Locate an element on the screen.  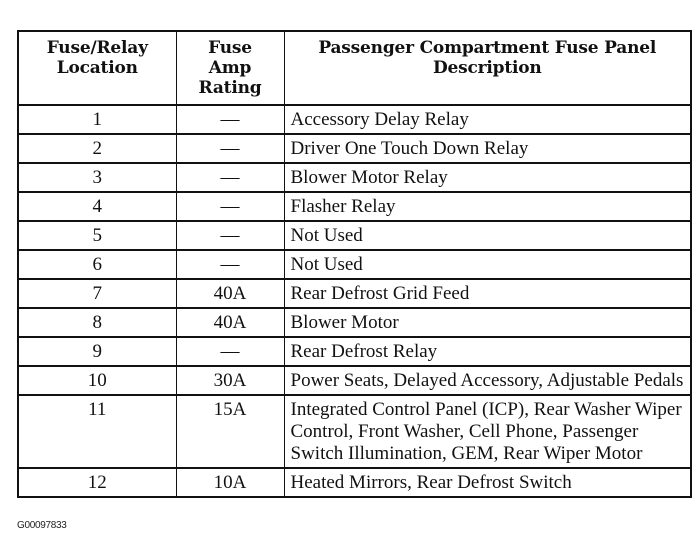
cell-description: Blower Motor is located at coordinates (487, 322).